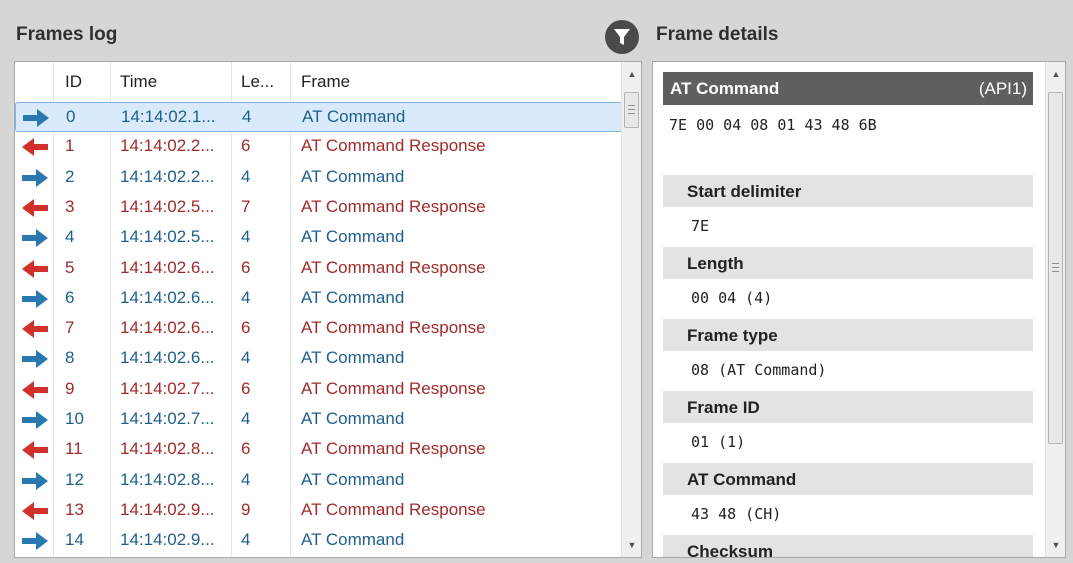 The image size is (1073, 563). I want to click on field-label: Frame type, so click(848, 335).